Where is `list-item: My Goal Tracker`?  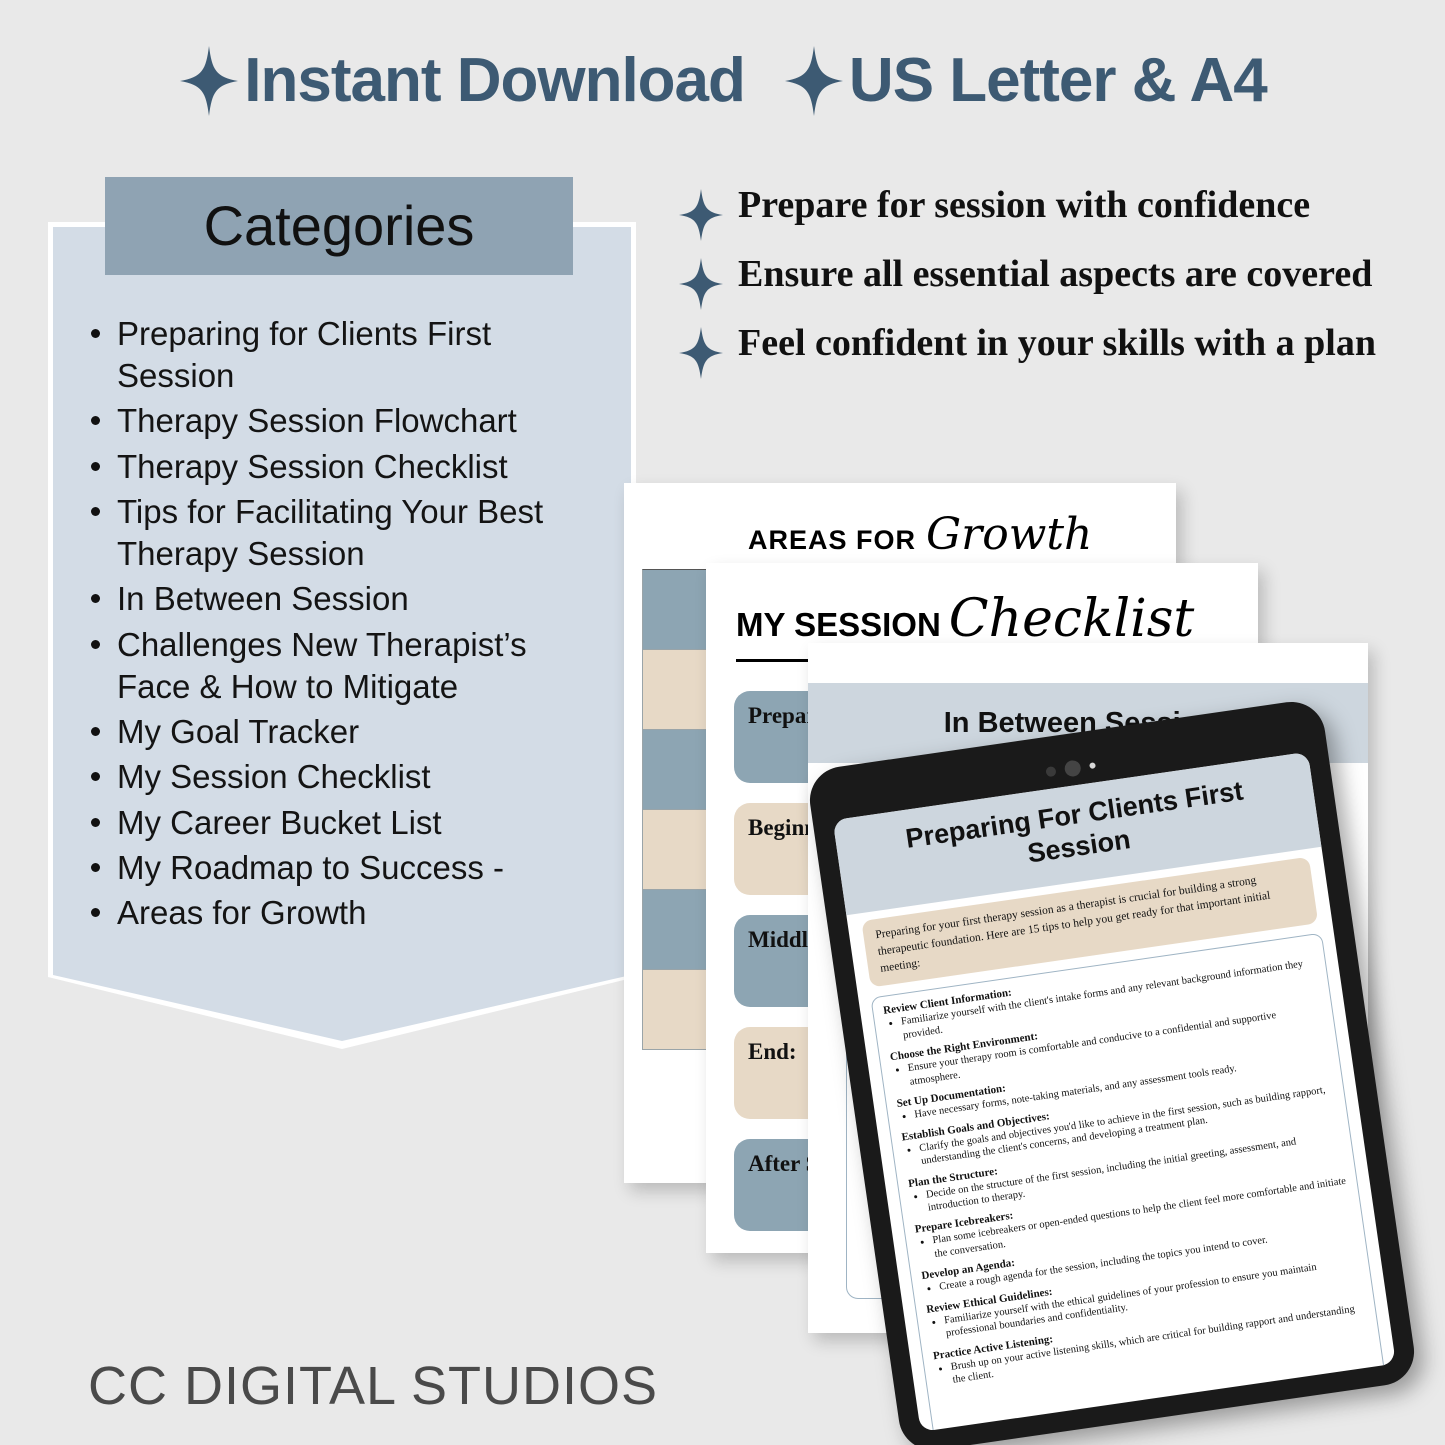 list-item: My Goal Tracker is located at coordinates (342, 732).